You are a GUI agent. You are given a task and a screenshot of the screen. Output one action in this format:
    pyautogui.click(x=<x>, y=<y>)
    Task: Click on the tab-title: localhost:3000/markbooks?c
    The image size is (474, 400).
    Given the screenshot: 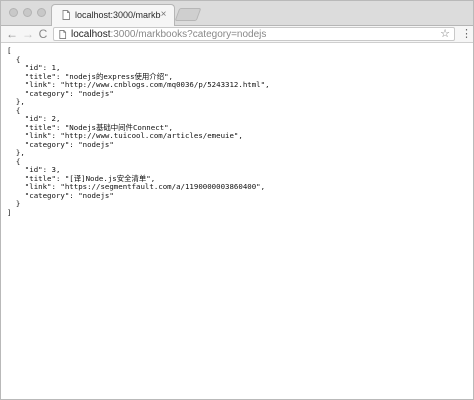 What is the action you would take?
    pyautogui.click(x=118, y=15)
    